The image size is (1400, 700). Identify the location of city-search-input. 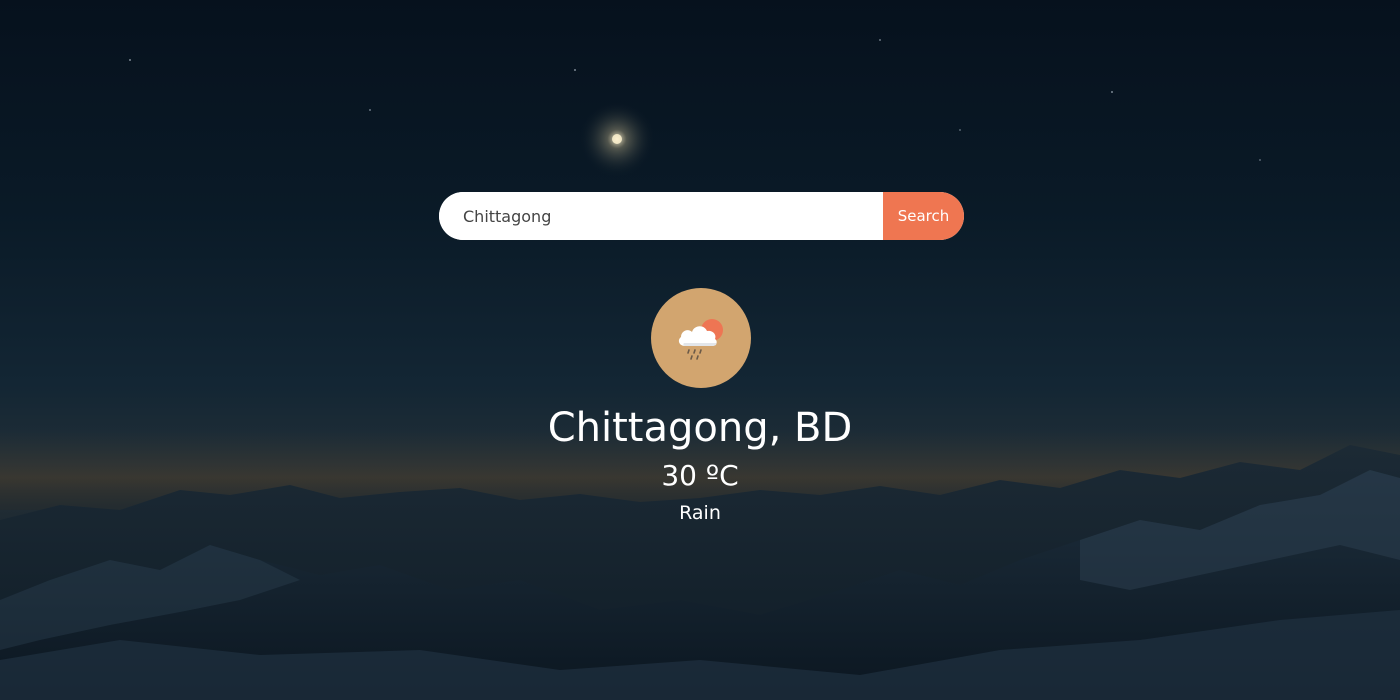
(661, 216).